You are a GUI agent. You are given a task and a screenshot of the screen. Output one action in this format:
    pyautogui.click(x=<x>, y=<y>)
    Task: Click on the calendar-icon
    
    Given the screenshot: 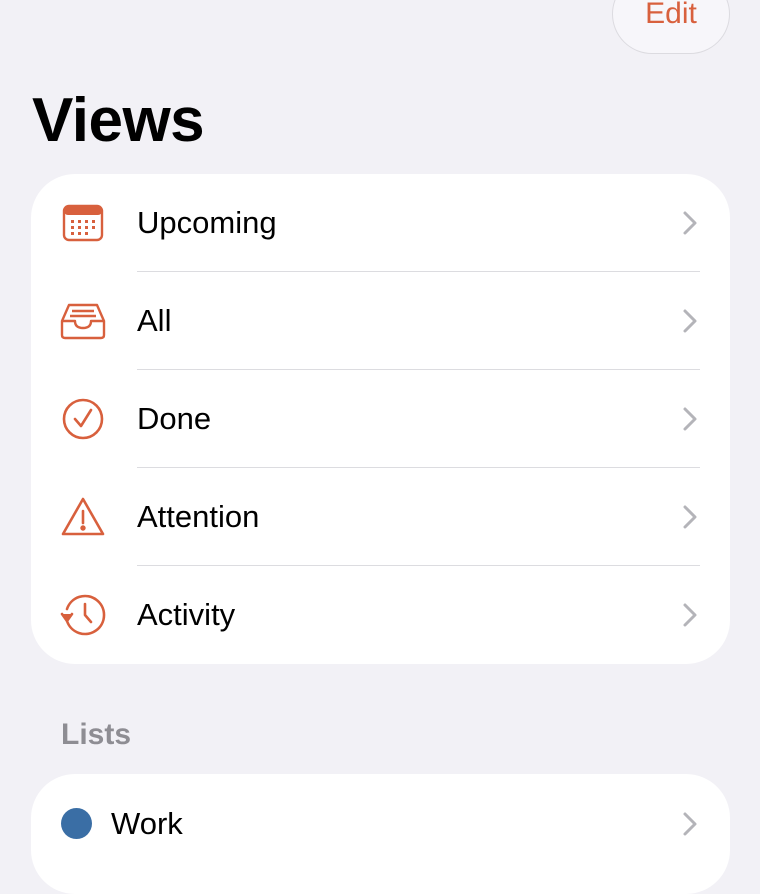 What is the action you would take?
    pyautogui.click(x=83, y=223)
    